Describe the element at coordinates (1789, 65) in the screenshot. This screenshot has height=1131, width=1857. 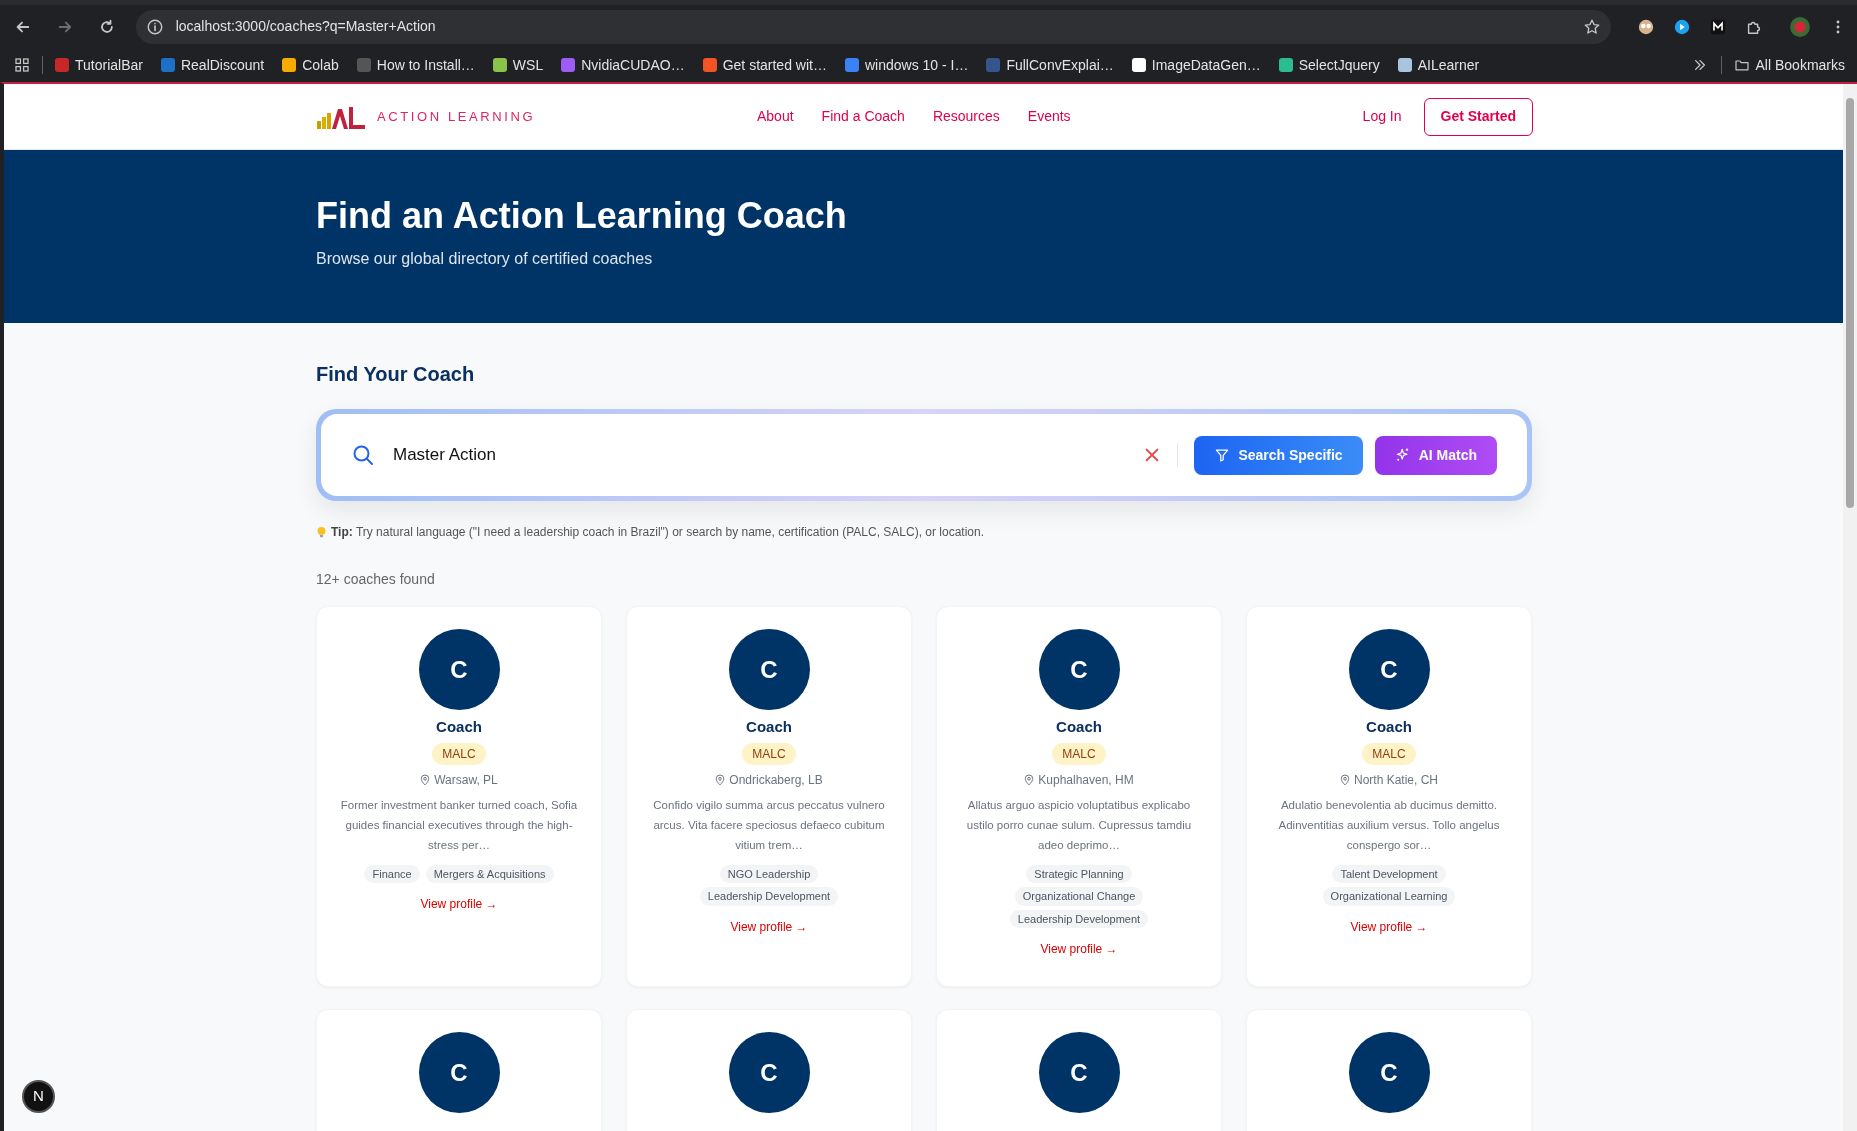
I see `all-bookmarks-button: All Bookmarks` at that location.